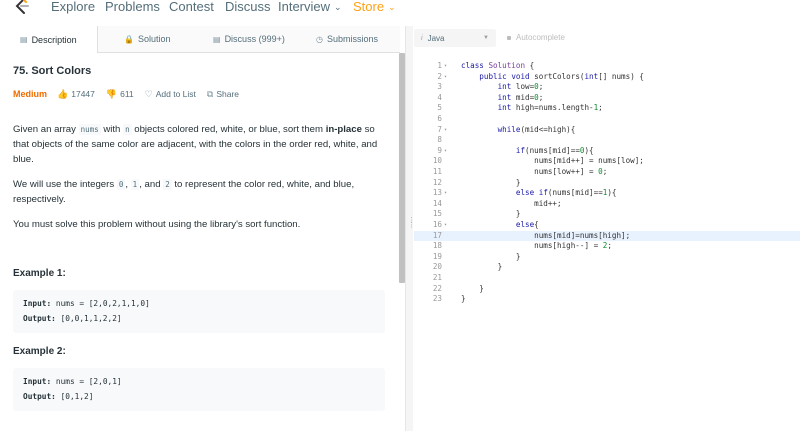 Image resolution: width=800 pixels, height=431 pixels. Describe the element at coordinates (217, 39) in the screenshot. I see `comment-icon: ▤` at that location.